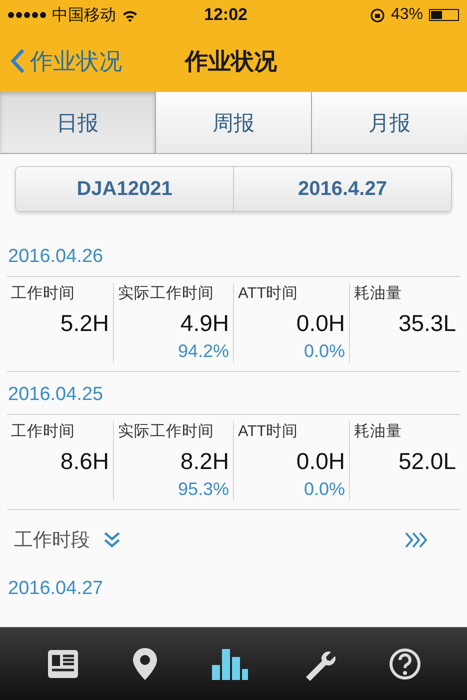 The height and width of the screenshot is (700, 467). Describe the element at coordinates (444, 15) in the screenshot. I see `battery-icon` at that location.